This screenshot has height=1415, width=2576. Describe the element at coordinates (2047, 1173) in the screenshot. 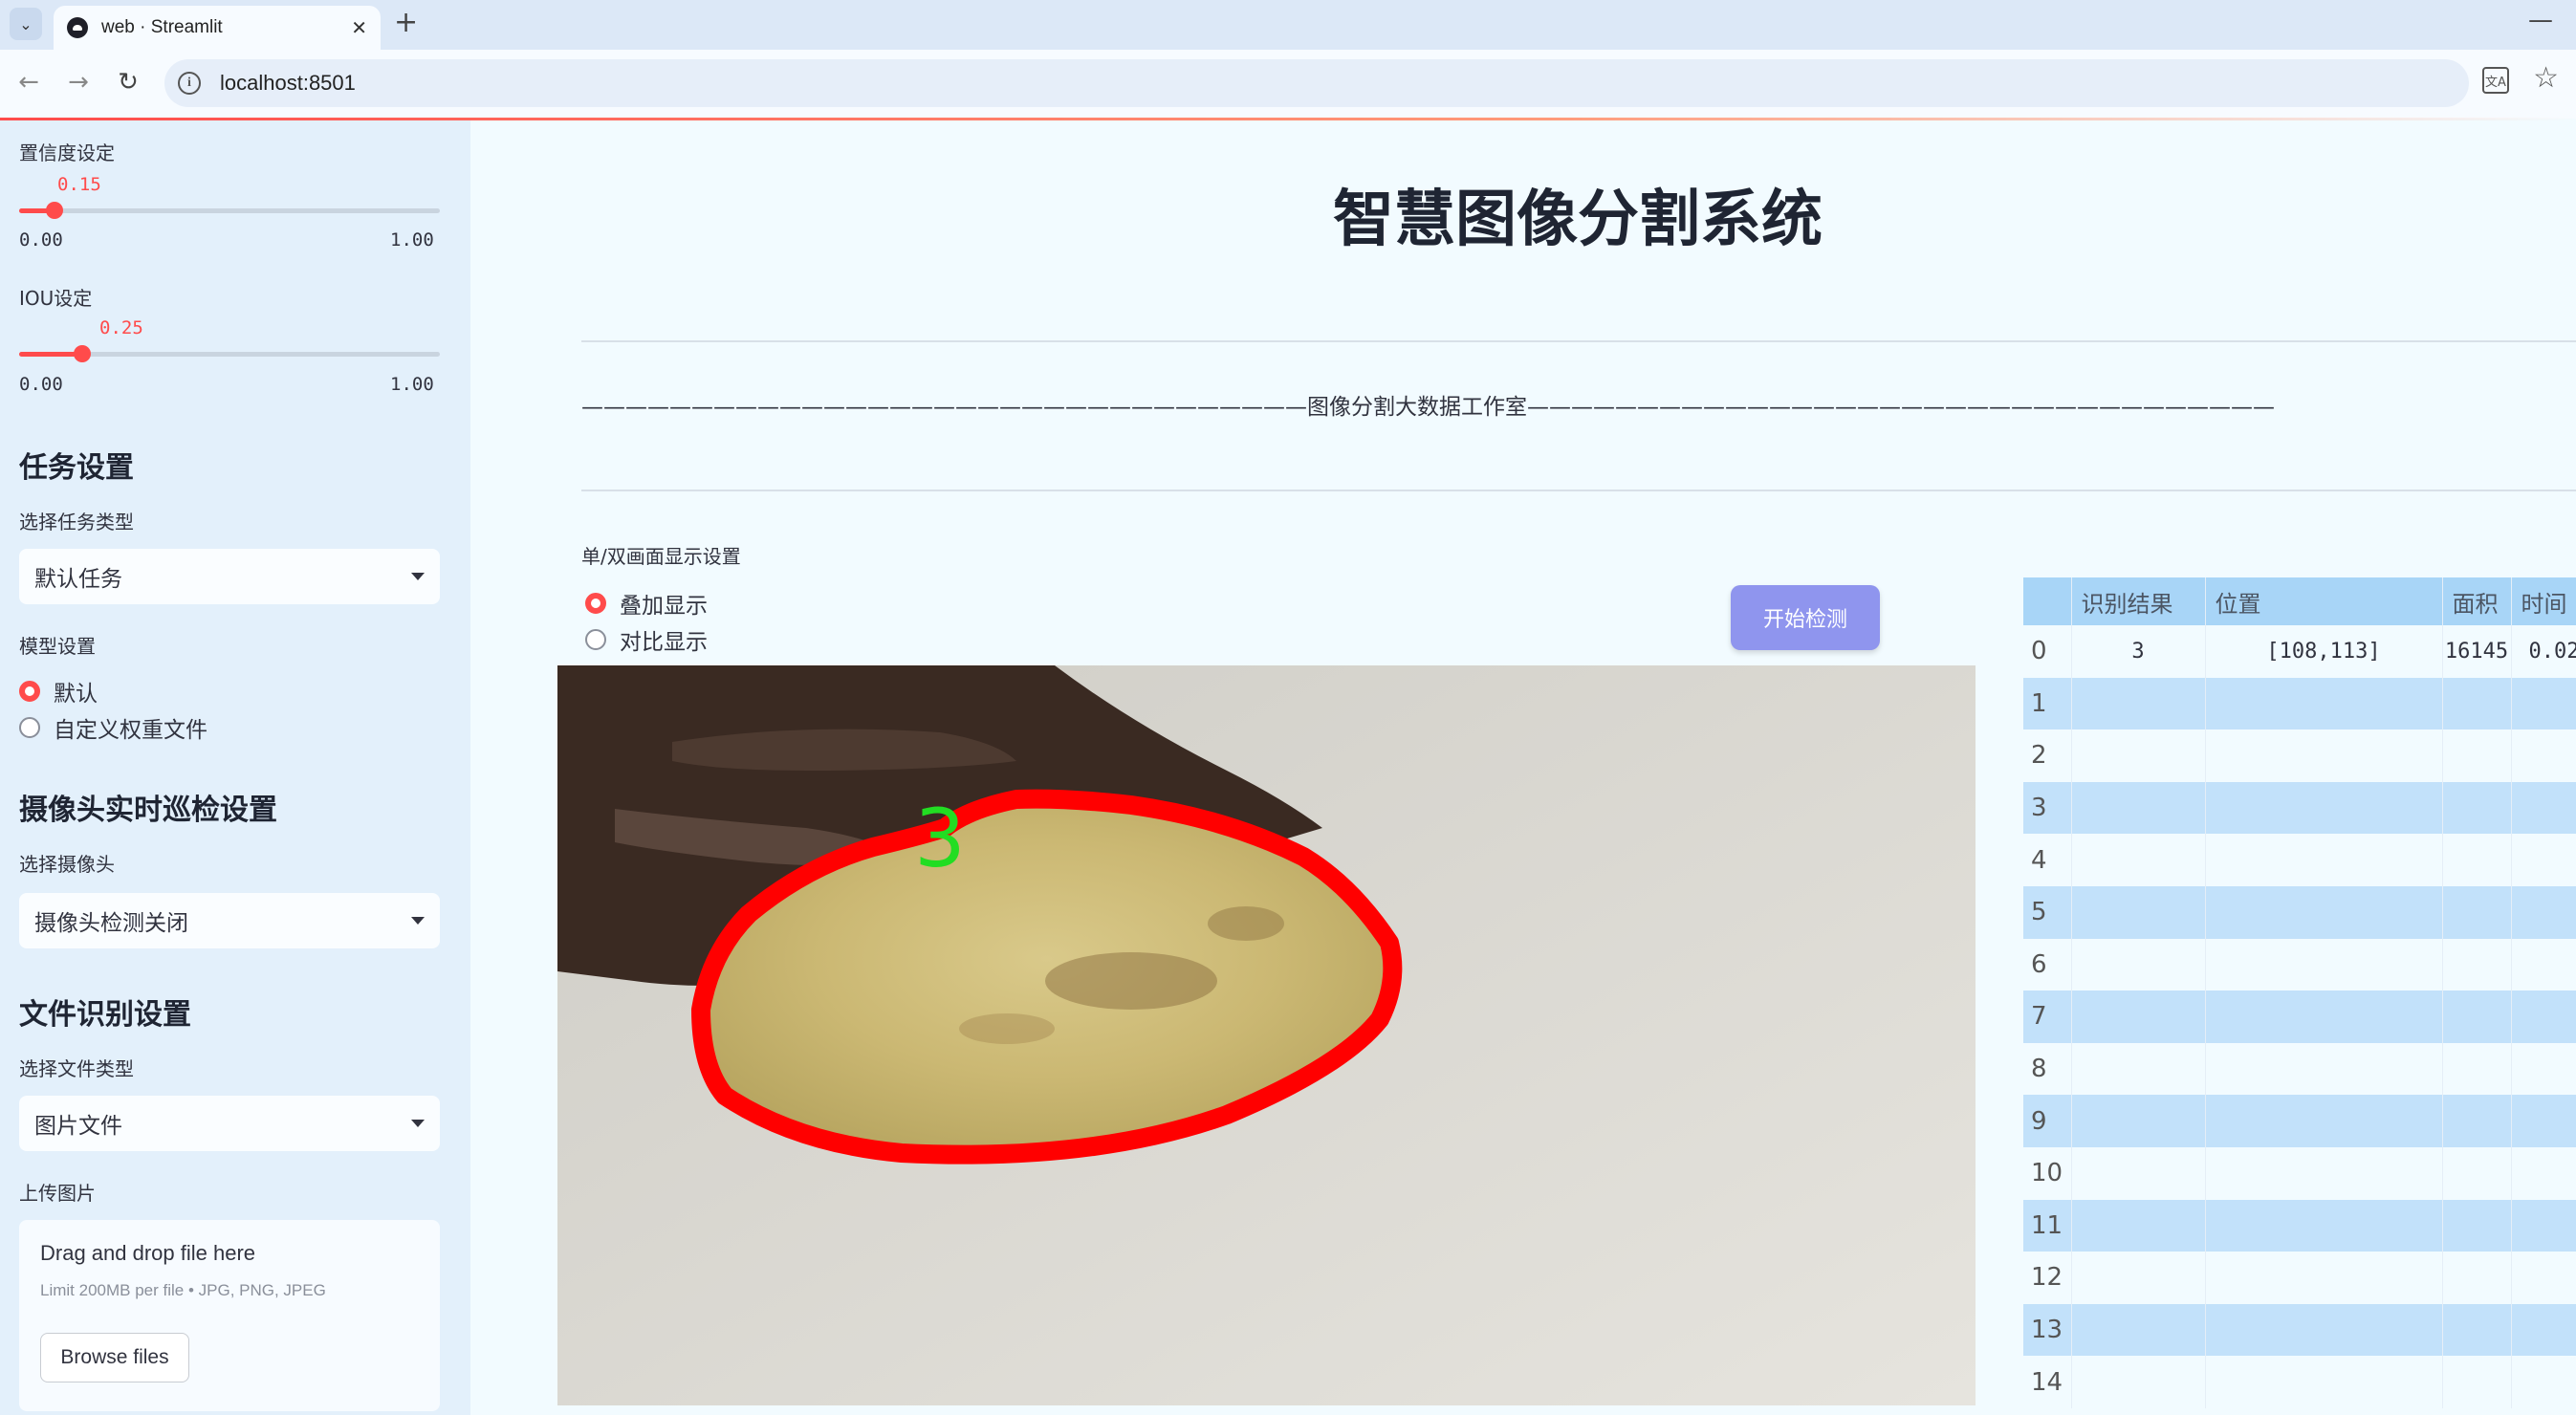

I see `row-index: 10` at that location.